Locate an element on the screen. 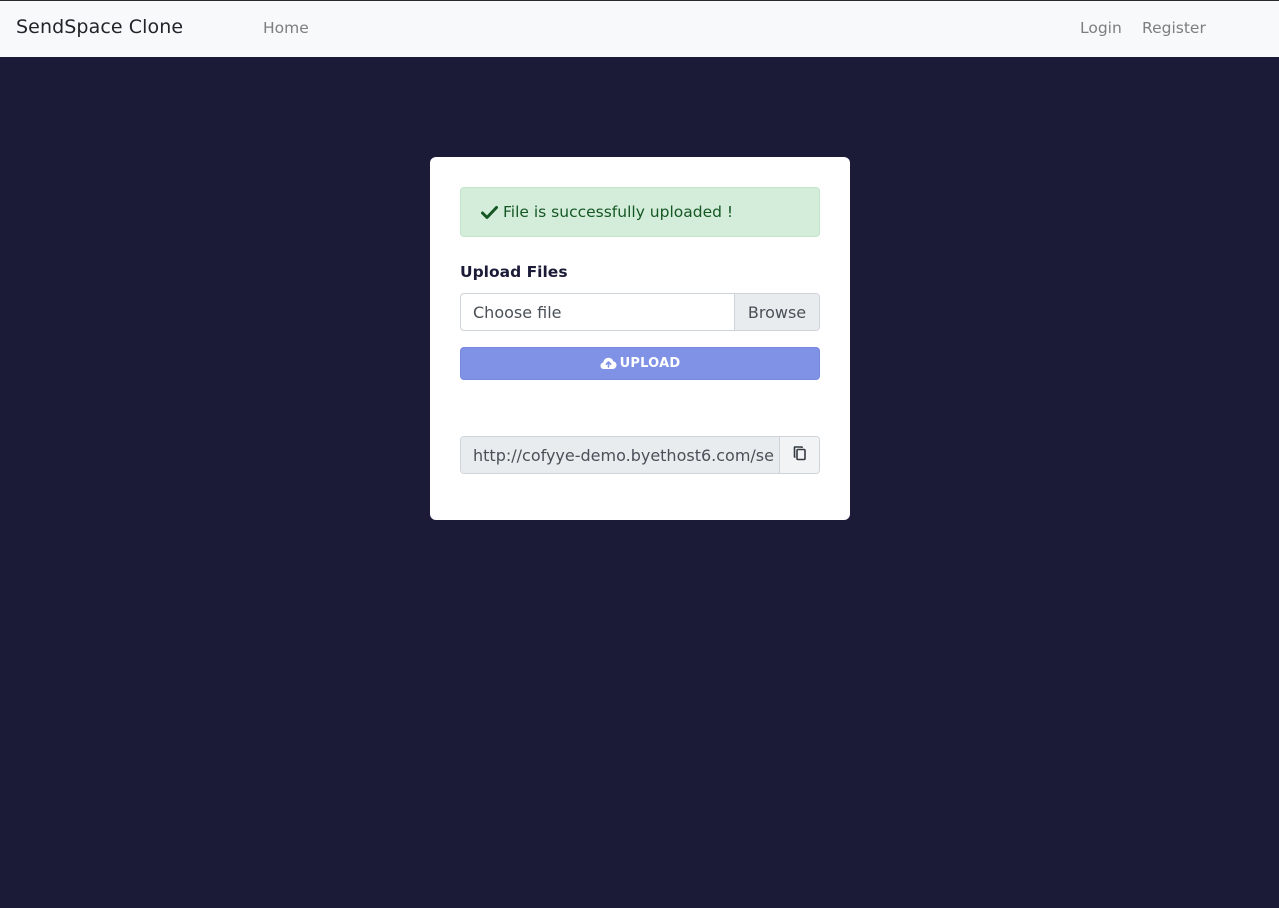 This screenshot has height=908, width=1279. copy-icon is located at coordinates (800, 455).